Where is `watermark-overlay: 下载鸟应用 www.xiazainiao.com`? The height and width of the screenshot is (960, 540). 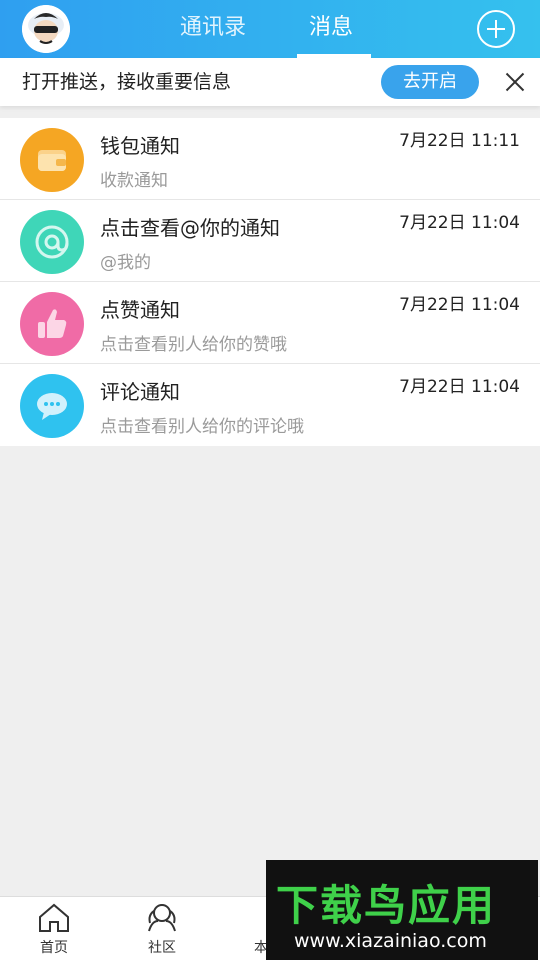
watermark-overlay: 下载鸟应用 www.xiazainiao.com is located at coordinates (402, 910).